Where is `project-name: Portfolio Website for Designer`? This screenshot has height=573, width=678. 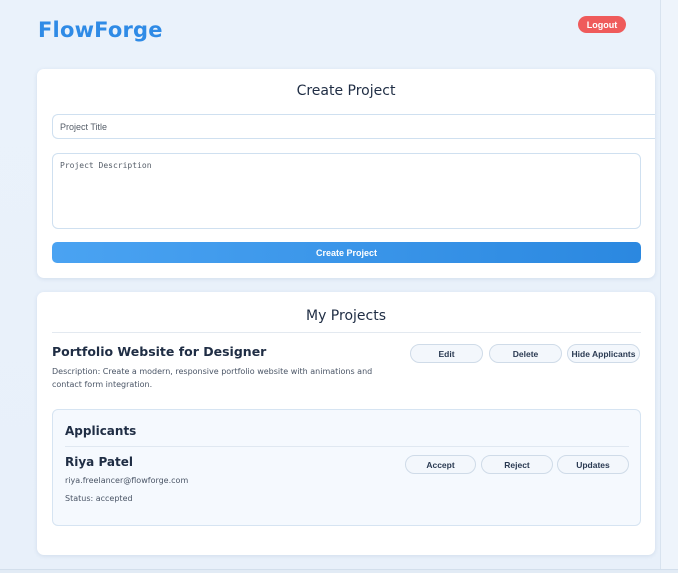 project-name: Portfolio Website for Designer is located at coordinates (159, 351).